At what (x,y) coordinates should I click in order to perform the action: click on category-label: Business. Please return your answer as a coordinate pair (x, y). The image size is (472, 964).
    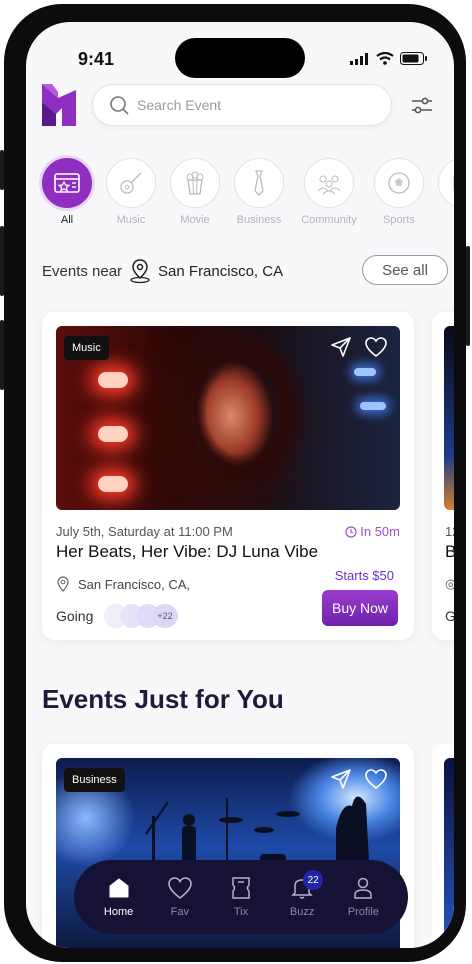
    Looking at the image, I should click on (259, 220).